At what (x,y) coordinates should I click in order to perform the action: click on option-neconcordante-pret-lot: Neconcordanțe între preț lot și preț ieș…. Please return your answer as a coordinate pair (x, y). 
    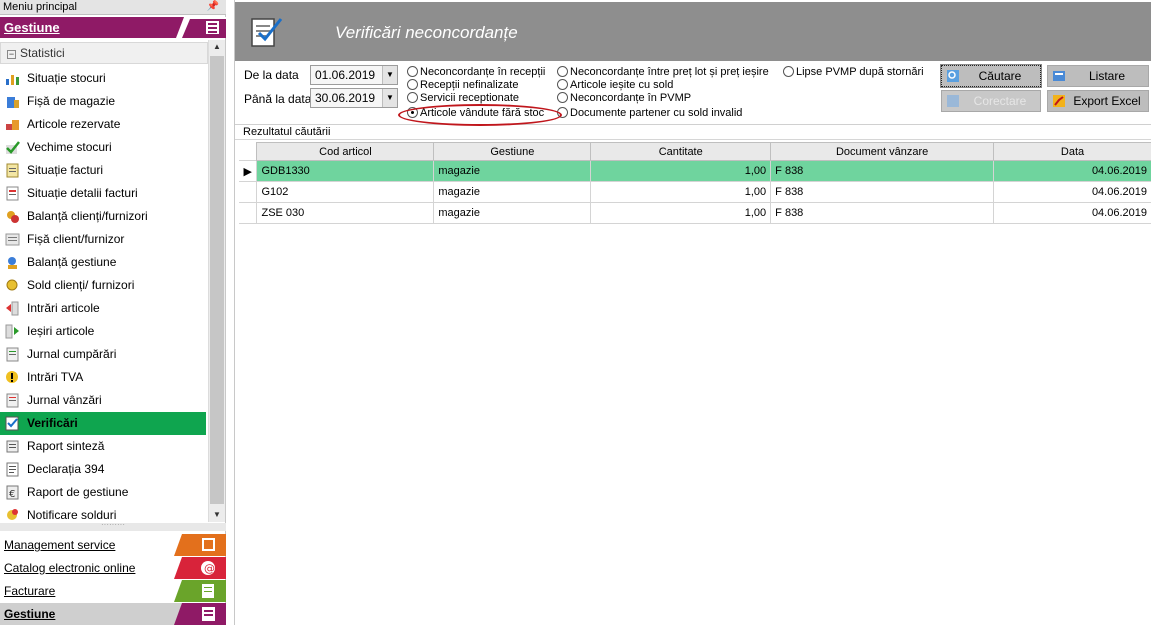
    Looking at the image, I should click on (663, 72).